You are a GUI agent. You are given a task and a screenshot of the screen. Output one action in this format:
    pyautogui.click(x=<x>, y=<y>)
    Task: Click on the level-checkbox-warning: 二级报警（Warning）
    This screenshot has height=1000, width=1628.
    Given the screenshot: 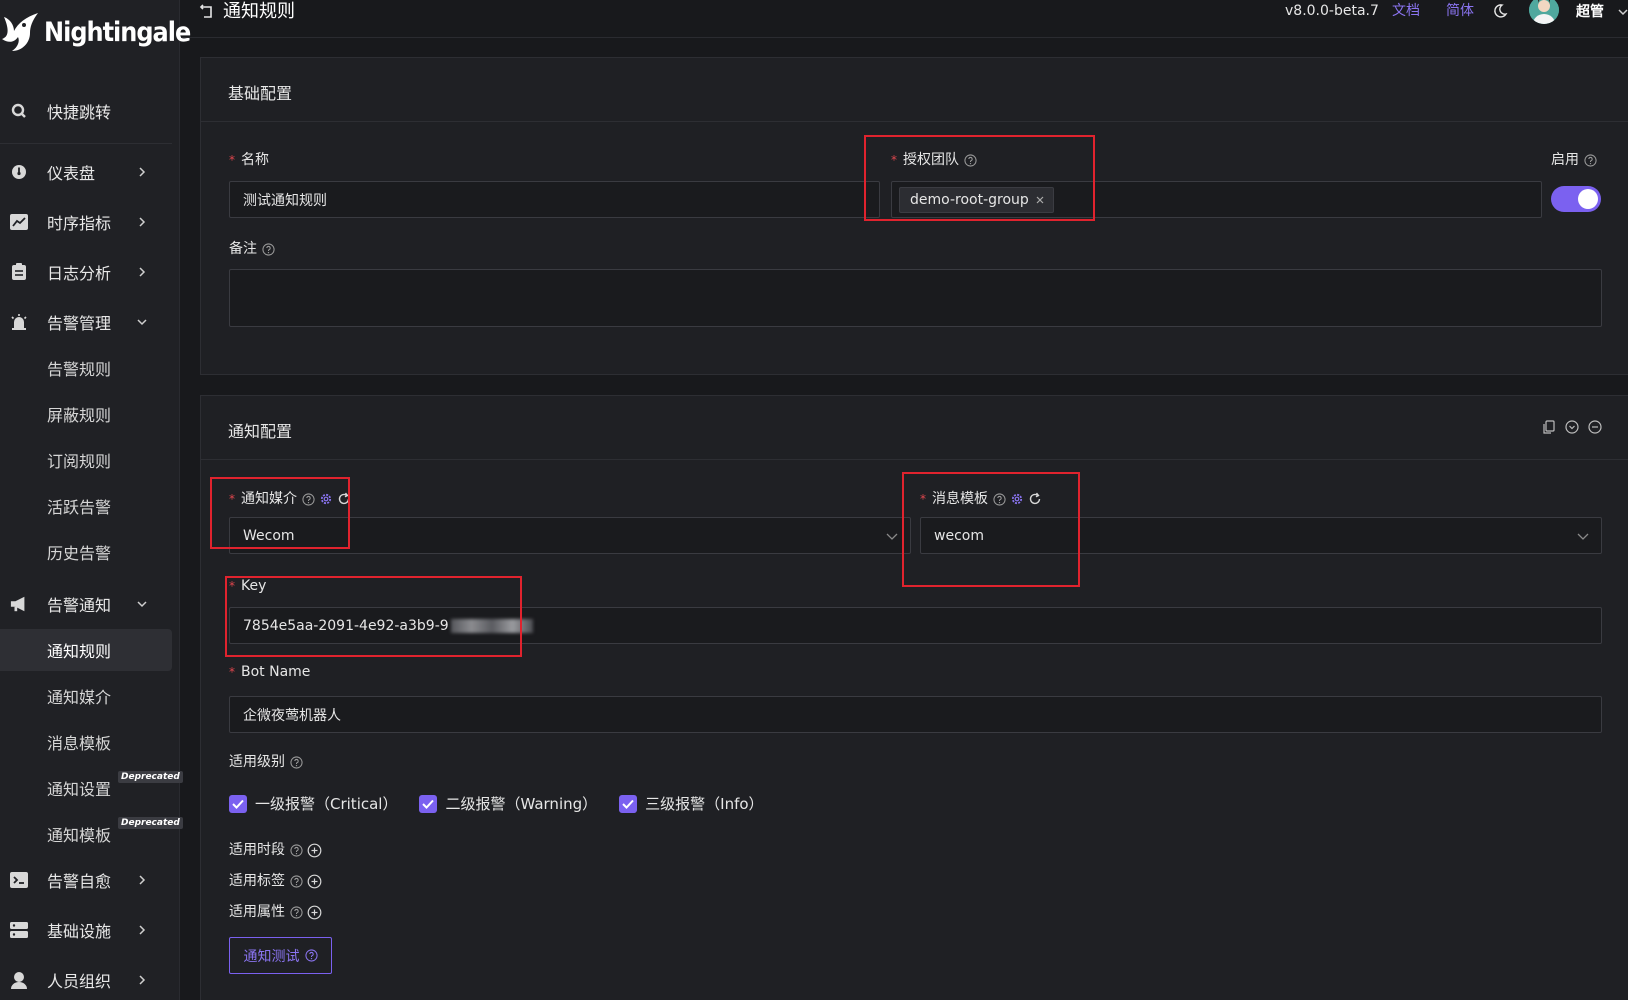 What is the action you would take?
    pyautogui.click(x=508, y=803)
    